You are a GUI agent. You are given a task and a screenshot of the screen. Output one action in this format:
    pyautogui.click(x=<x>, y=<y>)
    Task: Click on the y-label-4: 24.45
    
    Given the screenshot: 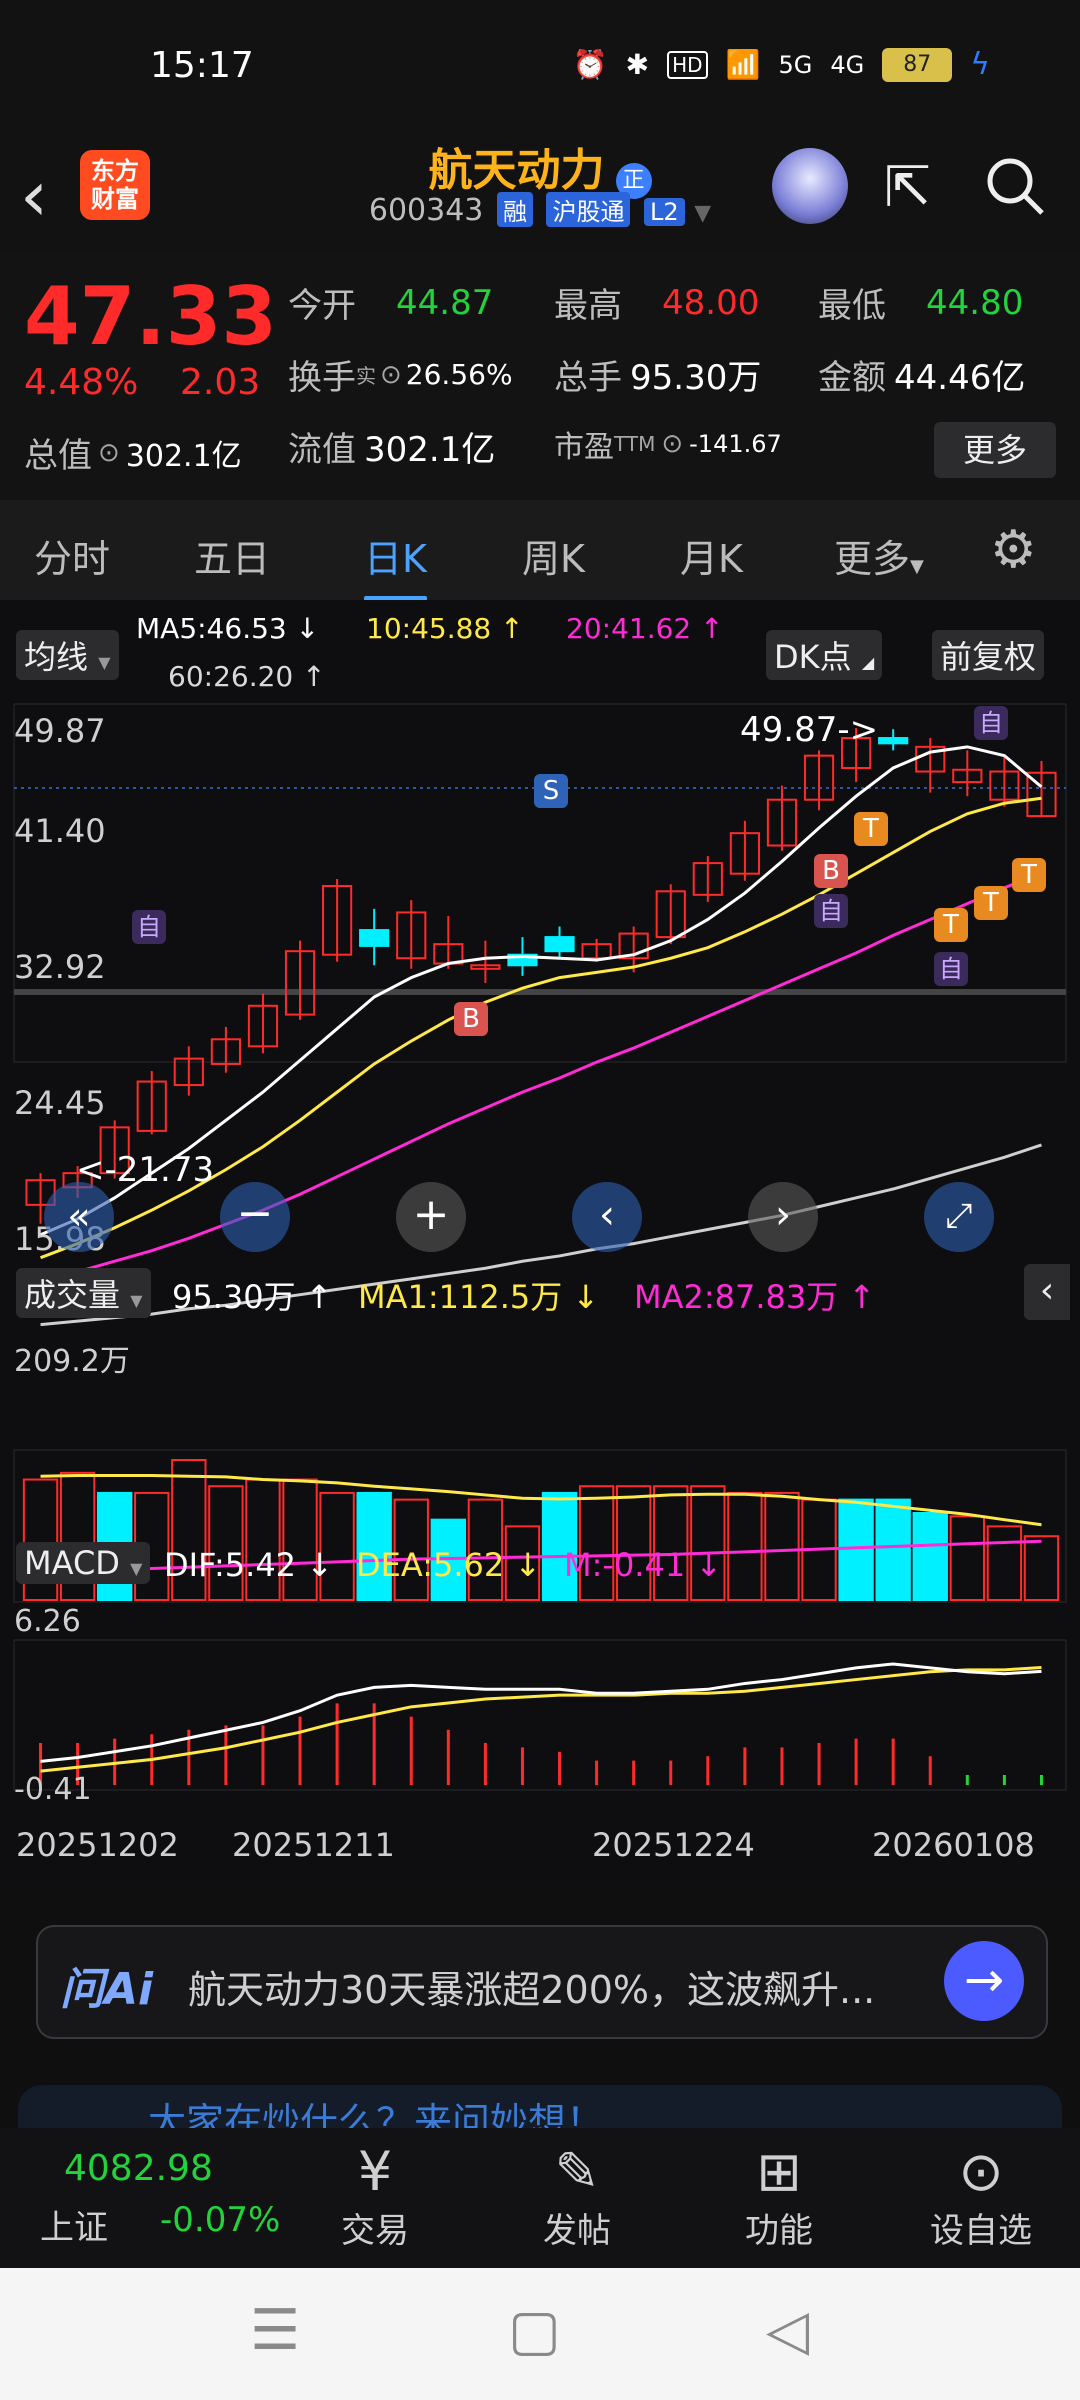 What is the action you would take?
    pyautogui.click(x=60, y=1103)
    